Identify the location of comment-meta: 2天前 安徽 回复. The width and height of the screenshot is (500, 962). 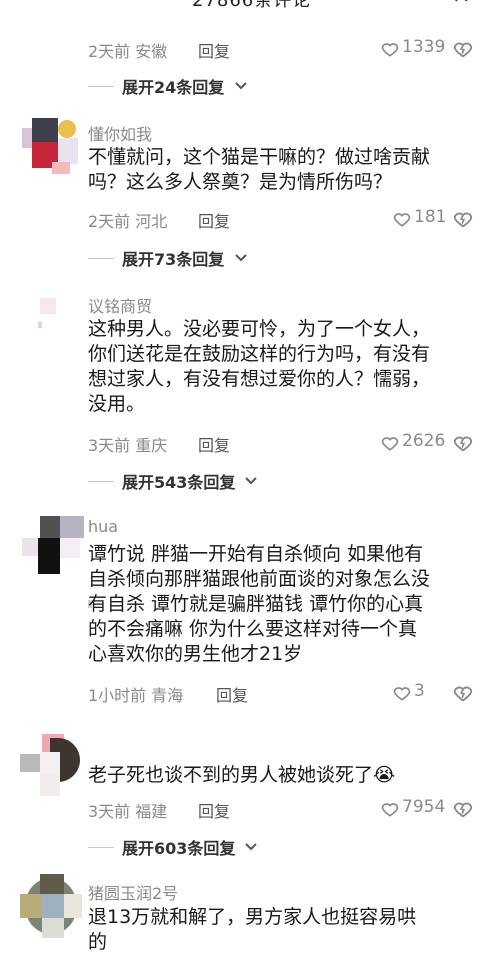
(168, 51).